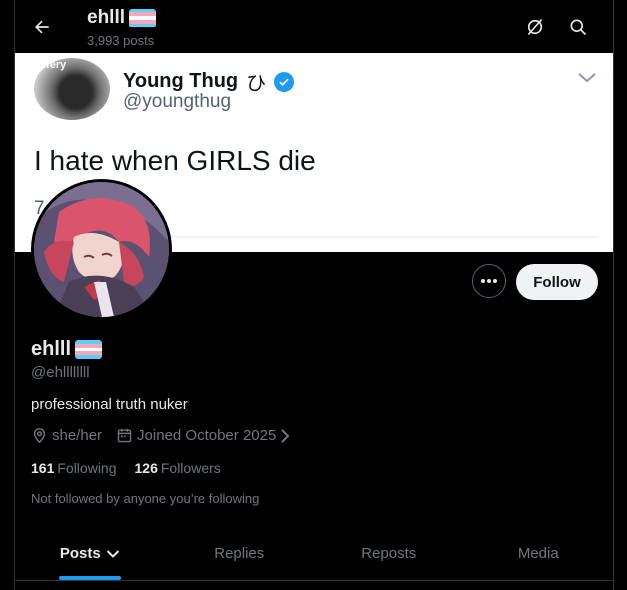 The height and width of the screenshot is (590, 627). I want to click on header-display-name: ehlll, so click(122, 18).